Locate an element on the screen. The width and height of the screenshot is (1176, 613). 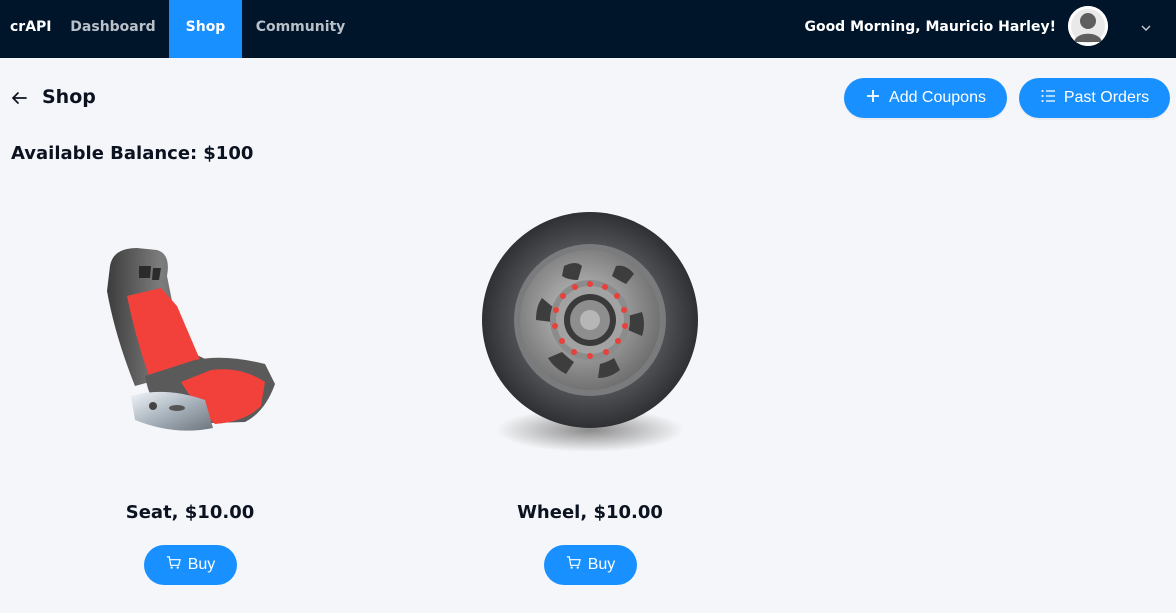
user-avatar-icon is located at coordinates (1088, 26).